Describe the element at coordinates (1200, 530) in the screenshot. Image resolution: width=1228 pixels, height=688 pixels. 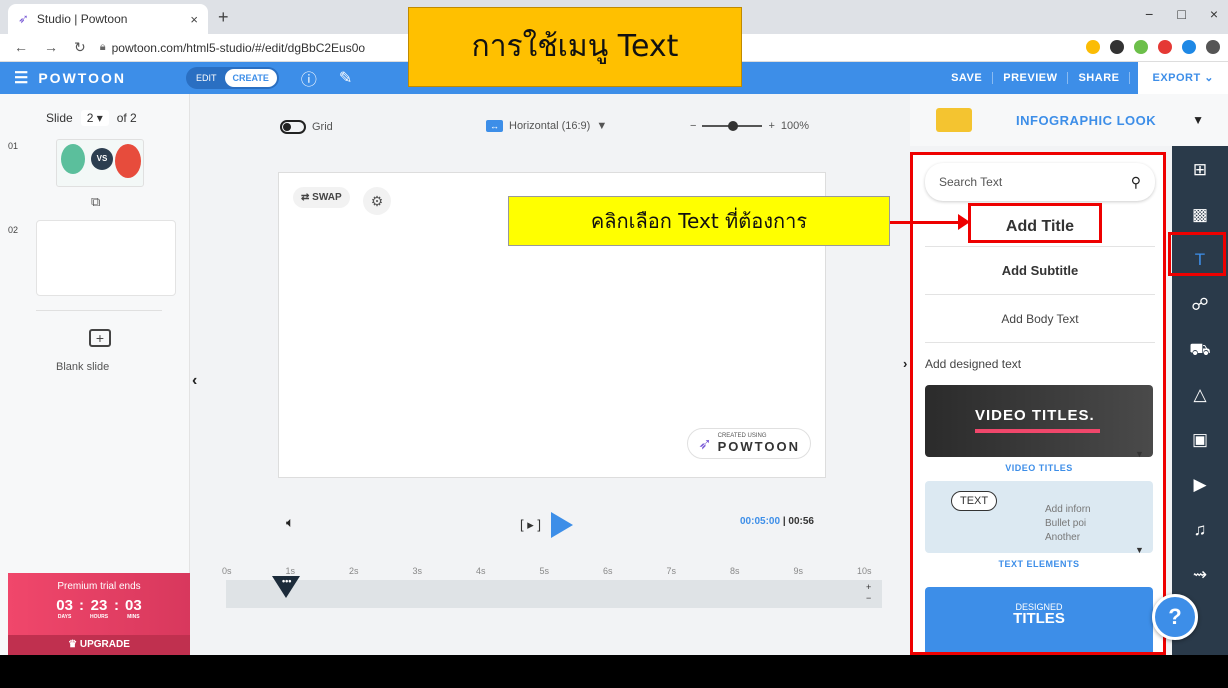
I see `music-icon: ♫` at that location.